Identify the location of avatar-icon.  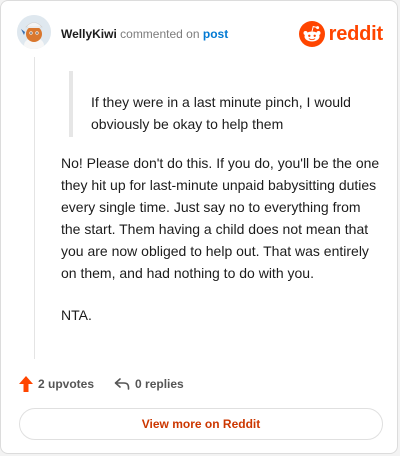
(34, 32).